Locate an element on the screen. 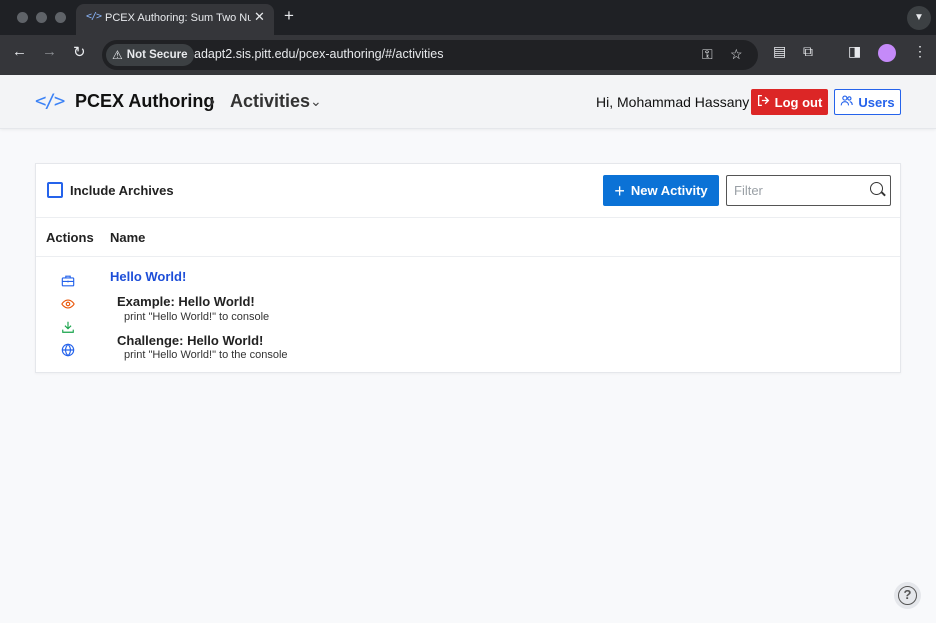 The height and width of the screenshot is (623, 936). plus-icon: + is located at coordinates (619, 190).